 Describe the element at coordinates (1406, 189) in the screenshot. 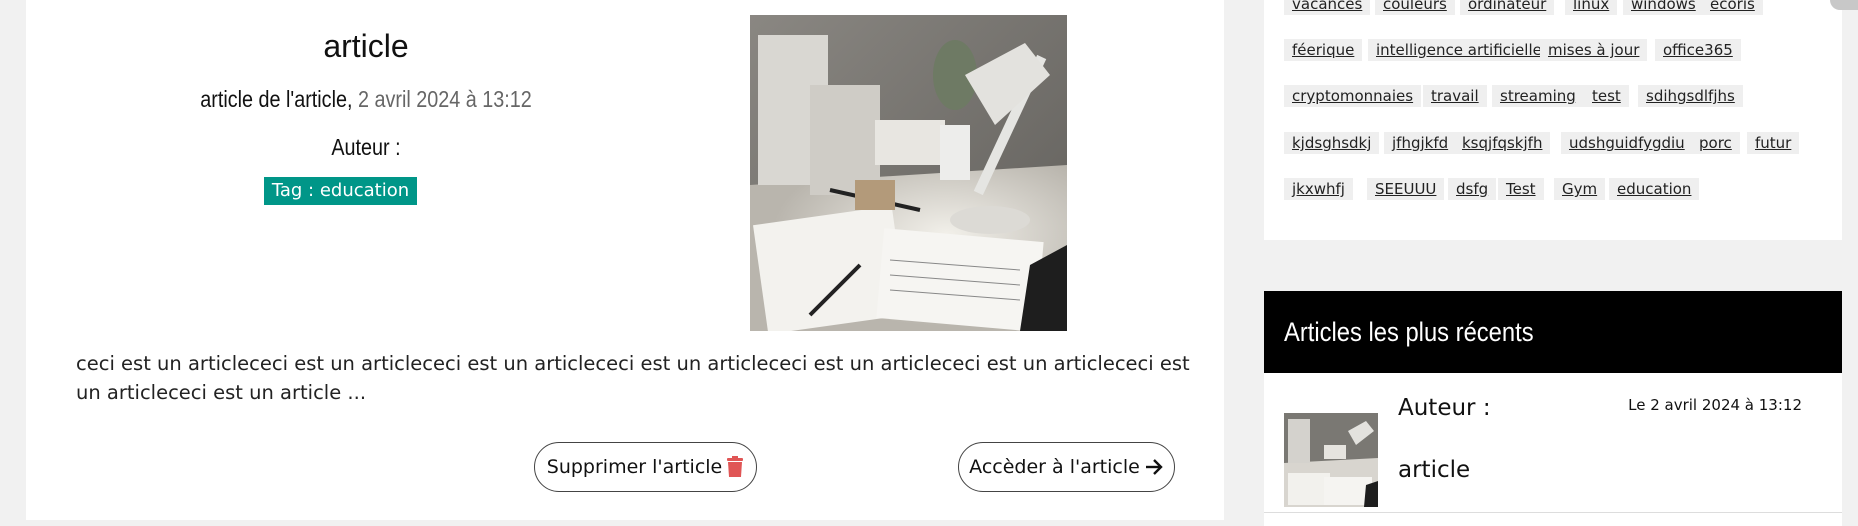

I see `tag-link: SEEUUU` at that location.